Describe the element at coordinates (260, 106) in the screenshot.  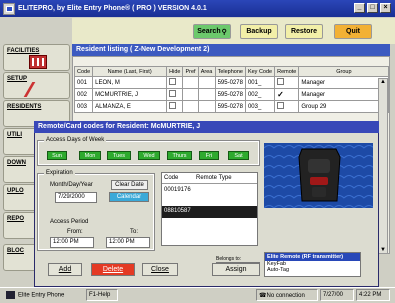
I see `cell-keycode: 003_` at that location.